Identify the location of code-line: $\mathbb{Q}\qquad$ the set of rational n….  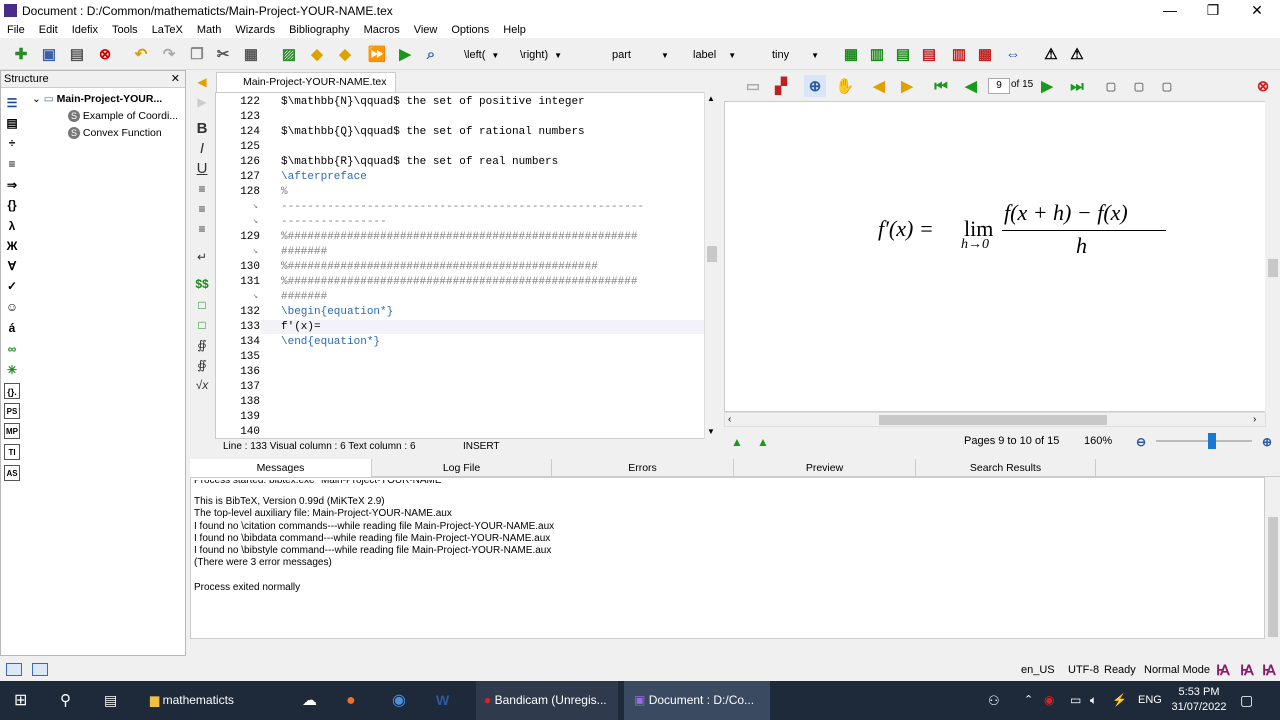
(433, 132).